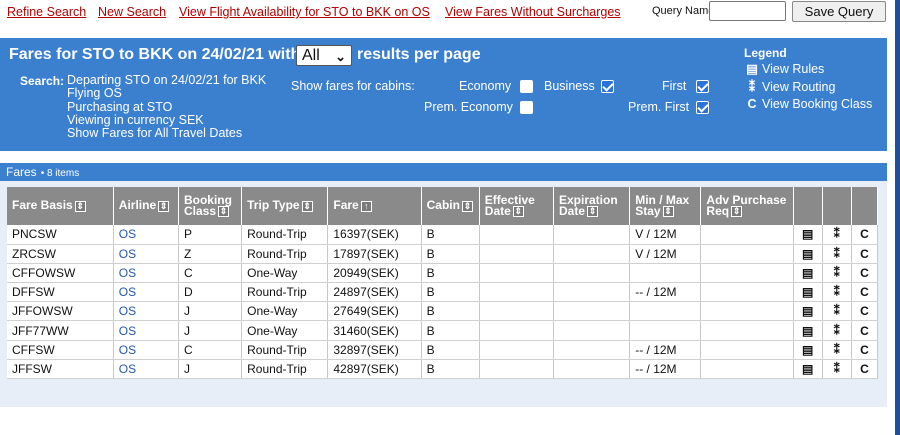 This screenshot has height=435, width=900. I want to click on window-right-edge, so click(897, 217).